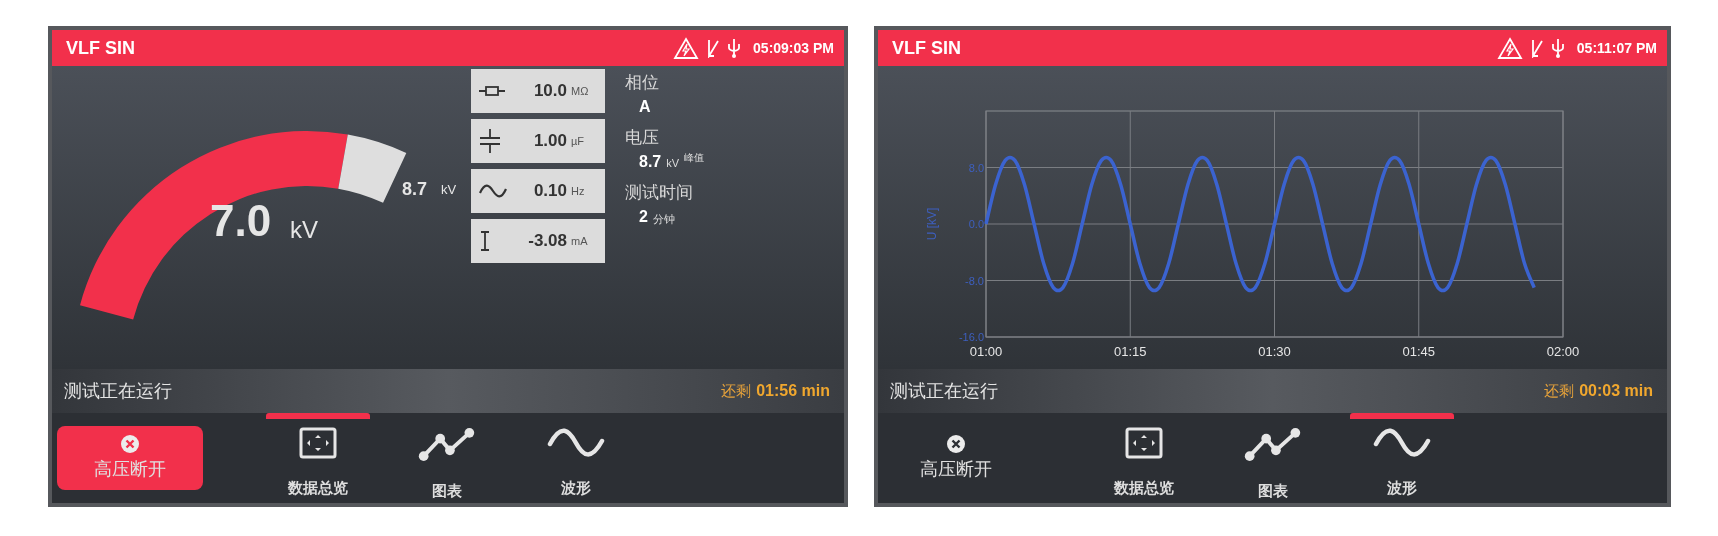 The image size is (1718, 536). I want to click on y-tick-label: -8.0, so click(974, 280).